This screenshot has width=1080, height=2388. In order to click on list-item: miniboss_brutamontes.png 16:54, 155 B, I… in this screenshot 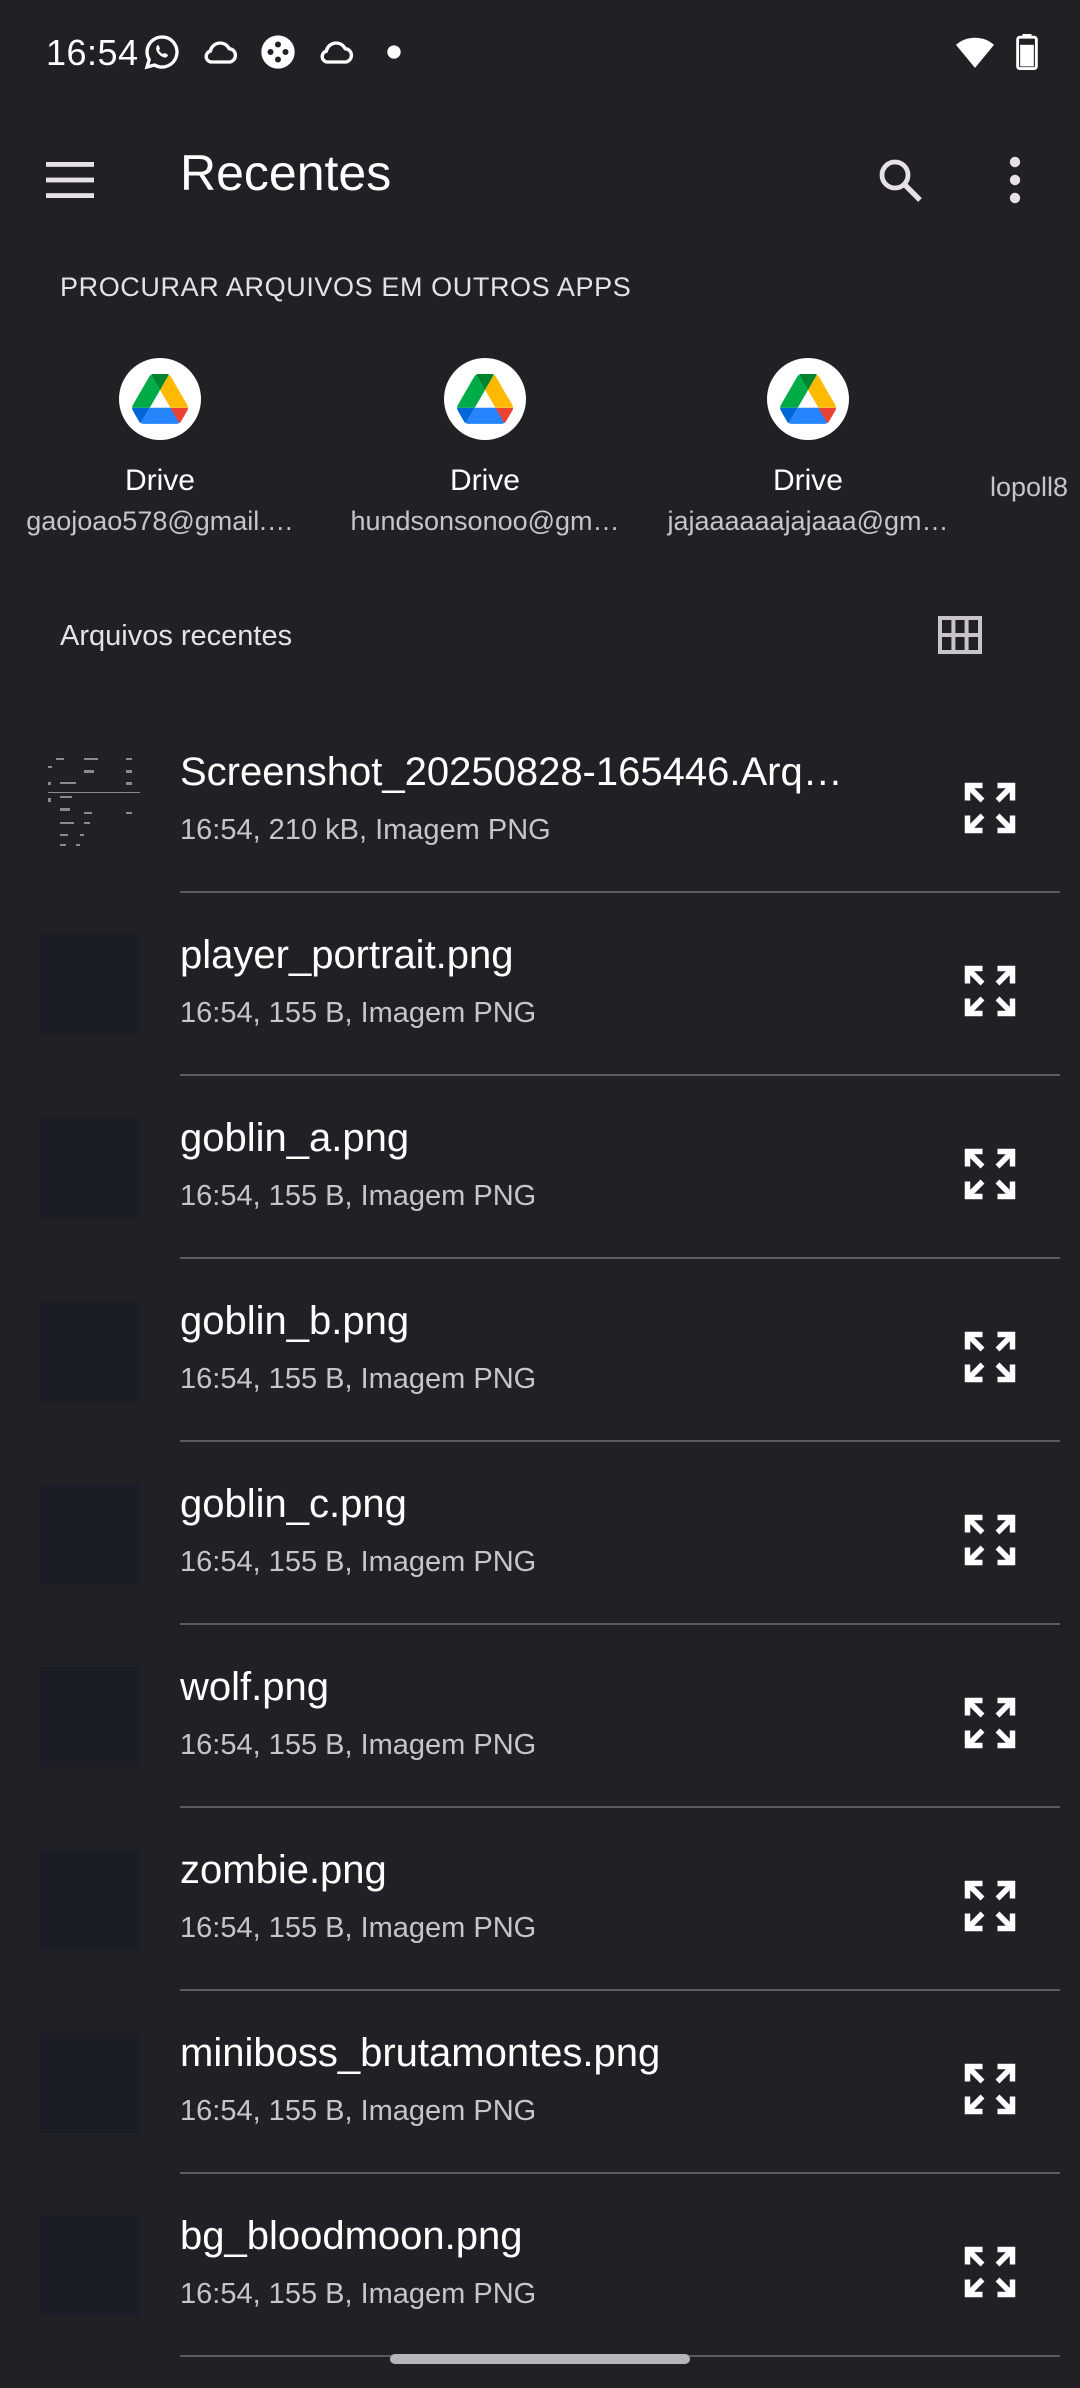, I will do `click(540, 2082)`.